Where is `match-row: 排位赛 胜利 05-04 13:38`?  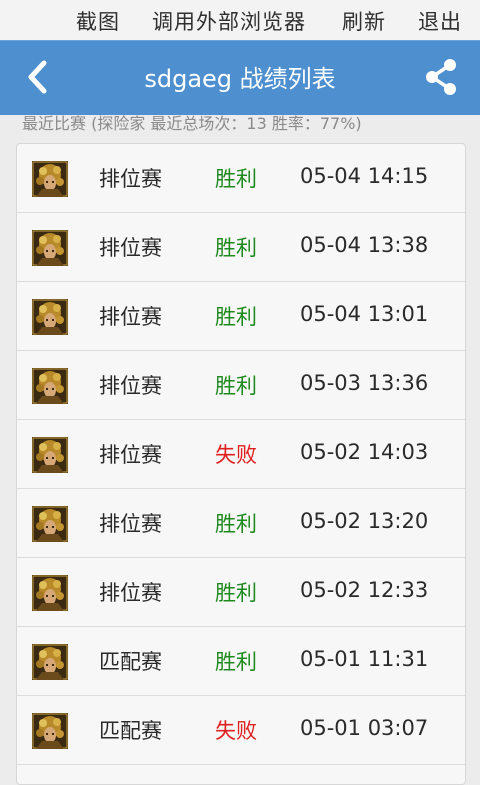
match-row: 排位赛 胜利 05-04 13:38 is located at coordinates (241, 247).